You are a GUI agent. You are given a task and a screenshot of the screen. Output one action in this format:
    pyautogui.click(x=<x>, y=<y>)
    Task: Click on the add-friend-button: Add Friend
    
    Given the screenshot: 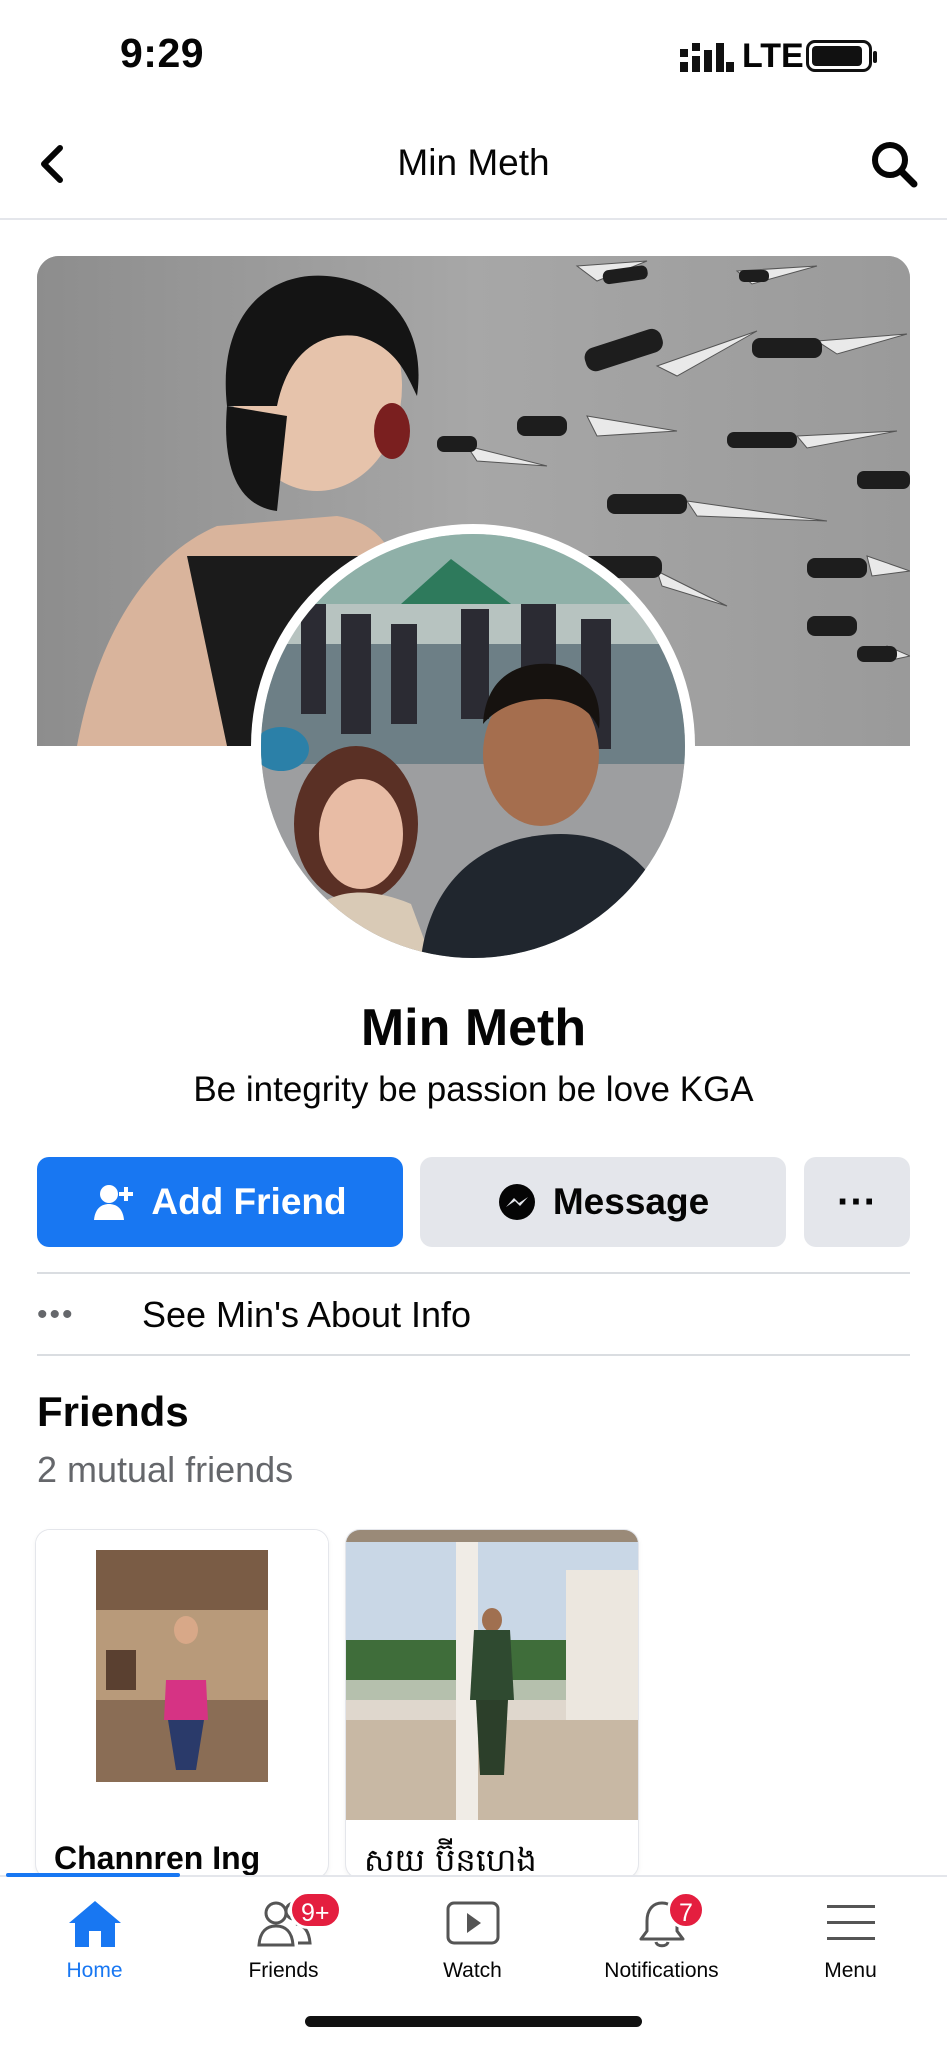 What is the action you would take?
    pyautogui.click(x=220, y=1202)
    